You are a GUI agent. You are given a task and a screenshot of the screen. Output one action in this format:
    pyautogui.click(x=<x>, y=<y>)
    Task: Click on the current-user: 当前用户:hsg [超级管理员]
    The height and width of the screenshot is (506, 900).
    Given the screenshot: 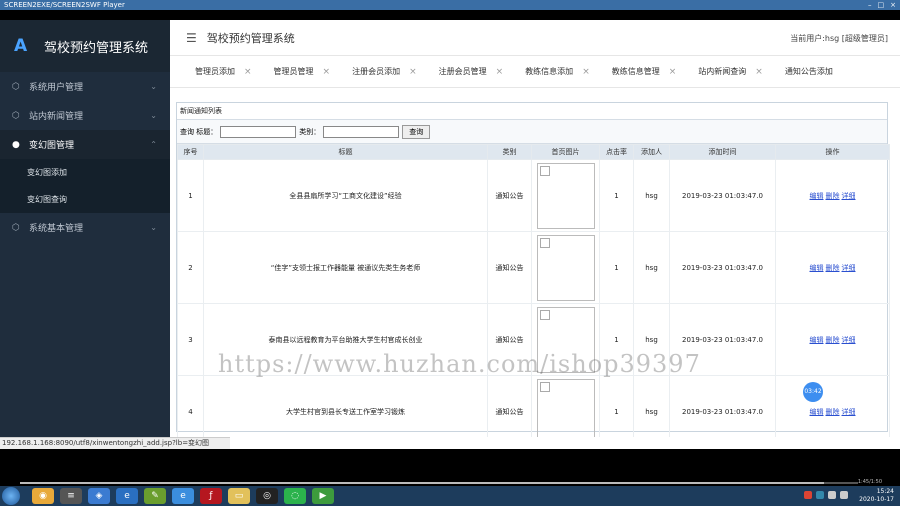 What is the action you would take?
    pyautogui.click(x=839, y=38)
    